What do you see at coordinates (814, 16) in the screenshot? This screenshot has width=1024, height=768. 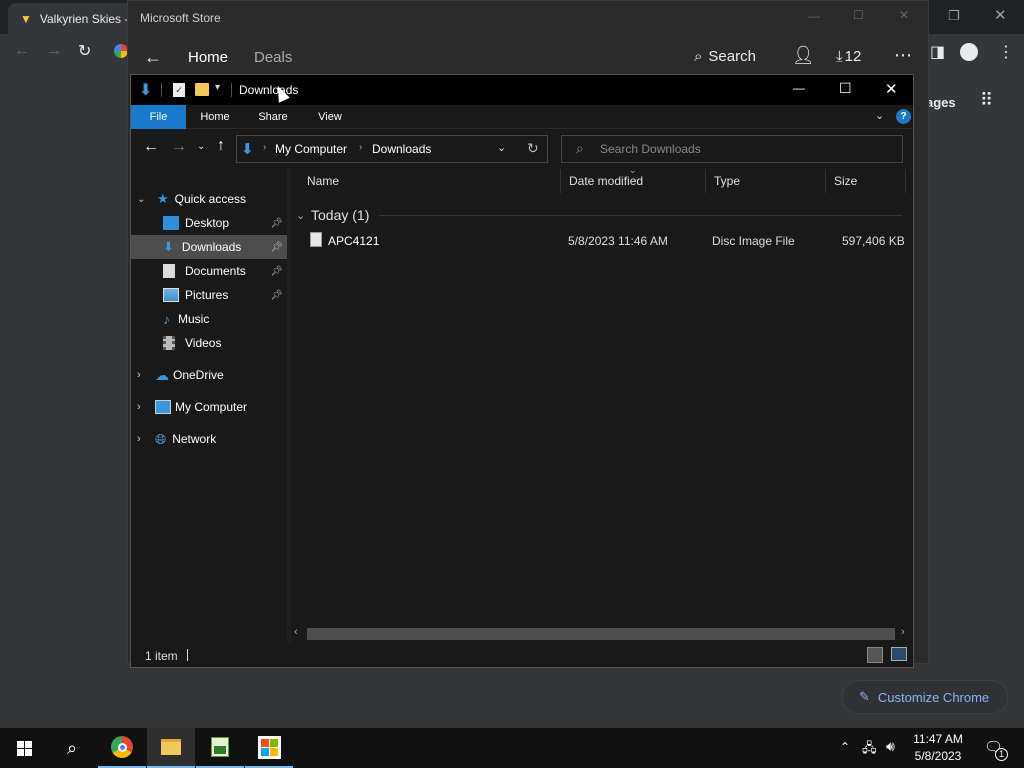 I see `store-minimize-icon: —` at bounding box center [814, 16].